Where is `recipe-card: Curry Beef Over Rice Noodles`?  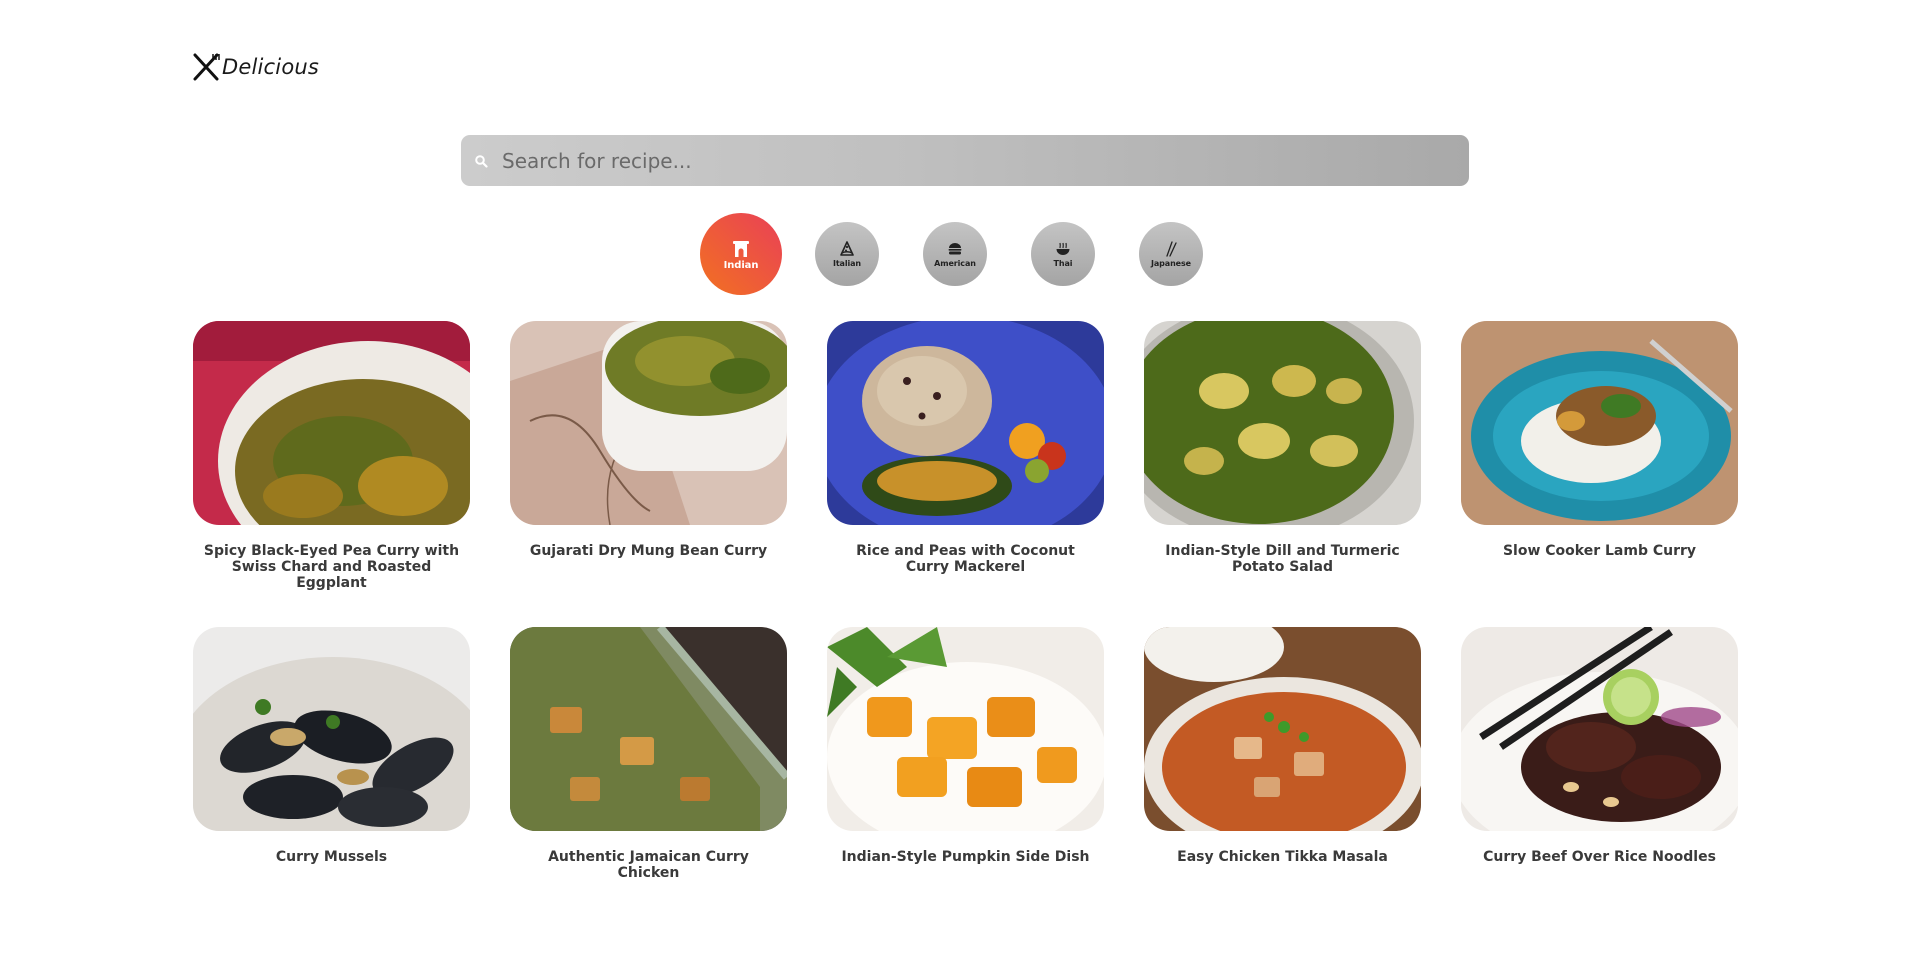
recipe-card: Curry Beef Over Rice Noodles is located at coordinates (1599, 746).